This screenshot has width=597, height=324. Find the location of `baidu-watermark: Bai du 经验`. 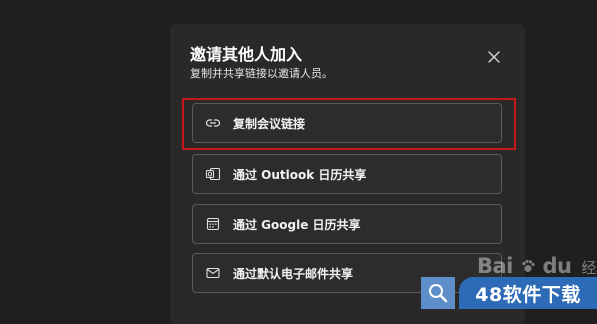

baidu-watermark: Bai du 经验 is located at coordinates (537, 266).